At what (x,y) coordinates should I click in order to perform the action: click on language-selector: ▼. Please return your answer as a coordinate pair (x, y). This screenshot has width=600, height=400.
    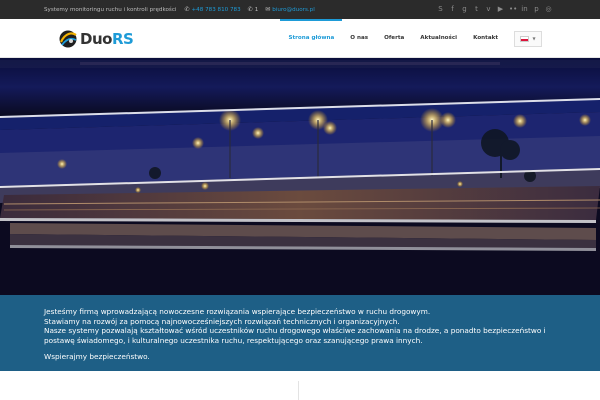
    Looking at the image, I should click on (528, 38).